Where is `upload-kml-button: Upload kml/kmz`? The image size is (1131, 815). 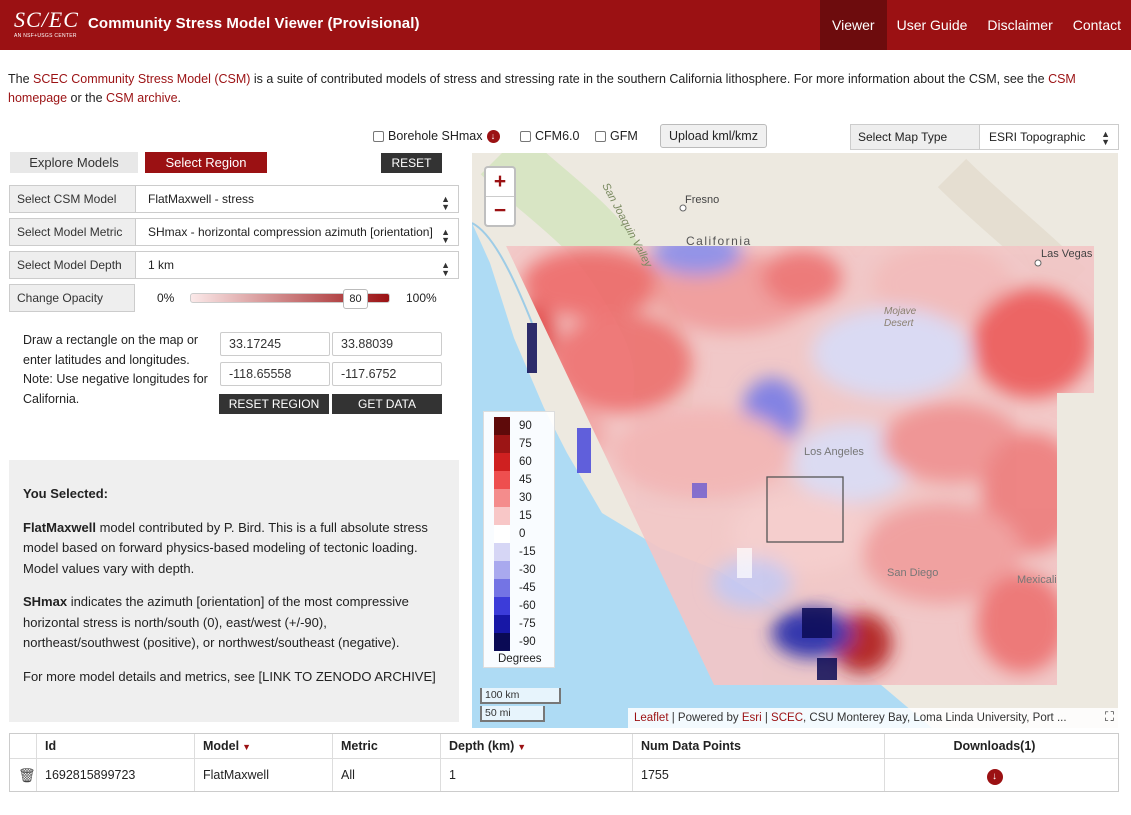
upload-kml-button: Upload kml/kmz is located at coordinates (713, 136).